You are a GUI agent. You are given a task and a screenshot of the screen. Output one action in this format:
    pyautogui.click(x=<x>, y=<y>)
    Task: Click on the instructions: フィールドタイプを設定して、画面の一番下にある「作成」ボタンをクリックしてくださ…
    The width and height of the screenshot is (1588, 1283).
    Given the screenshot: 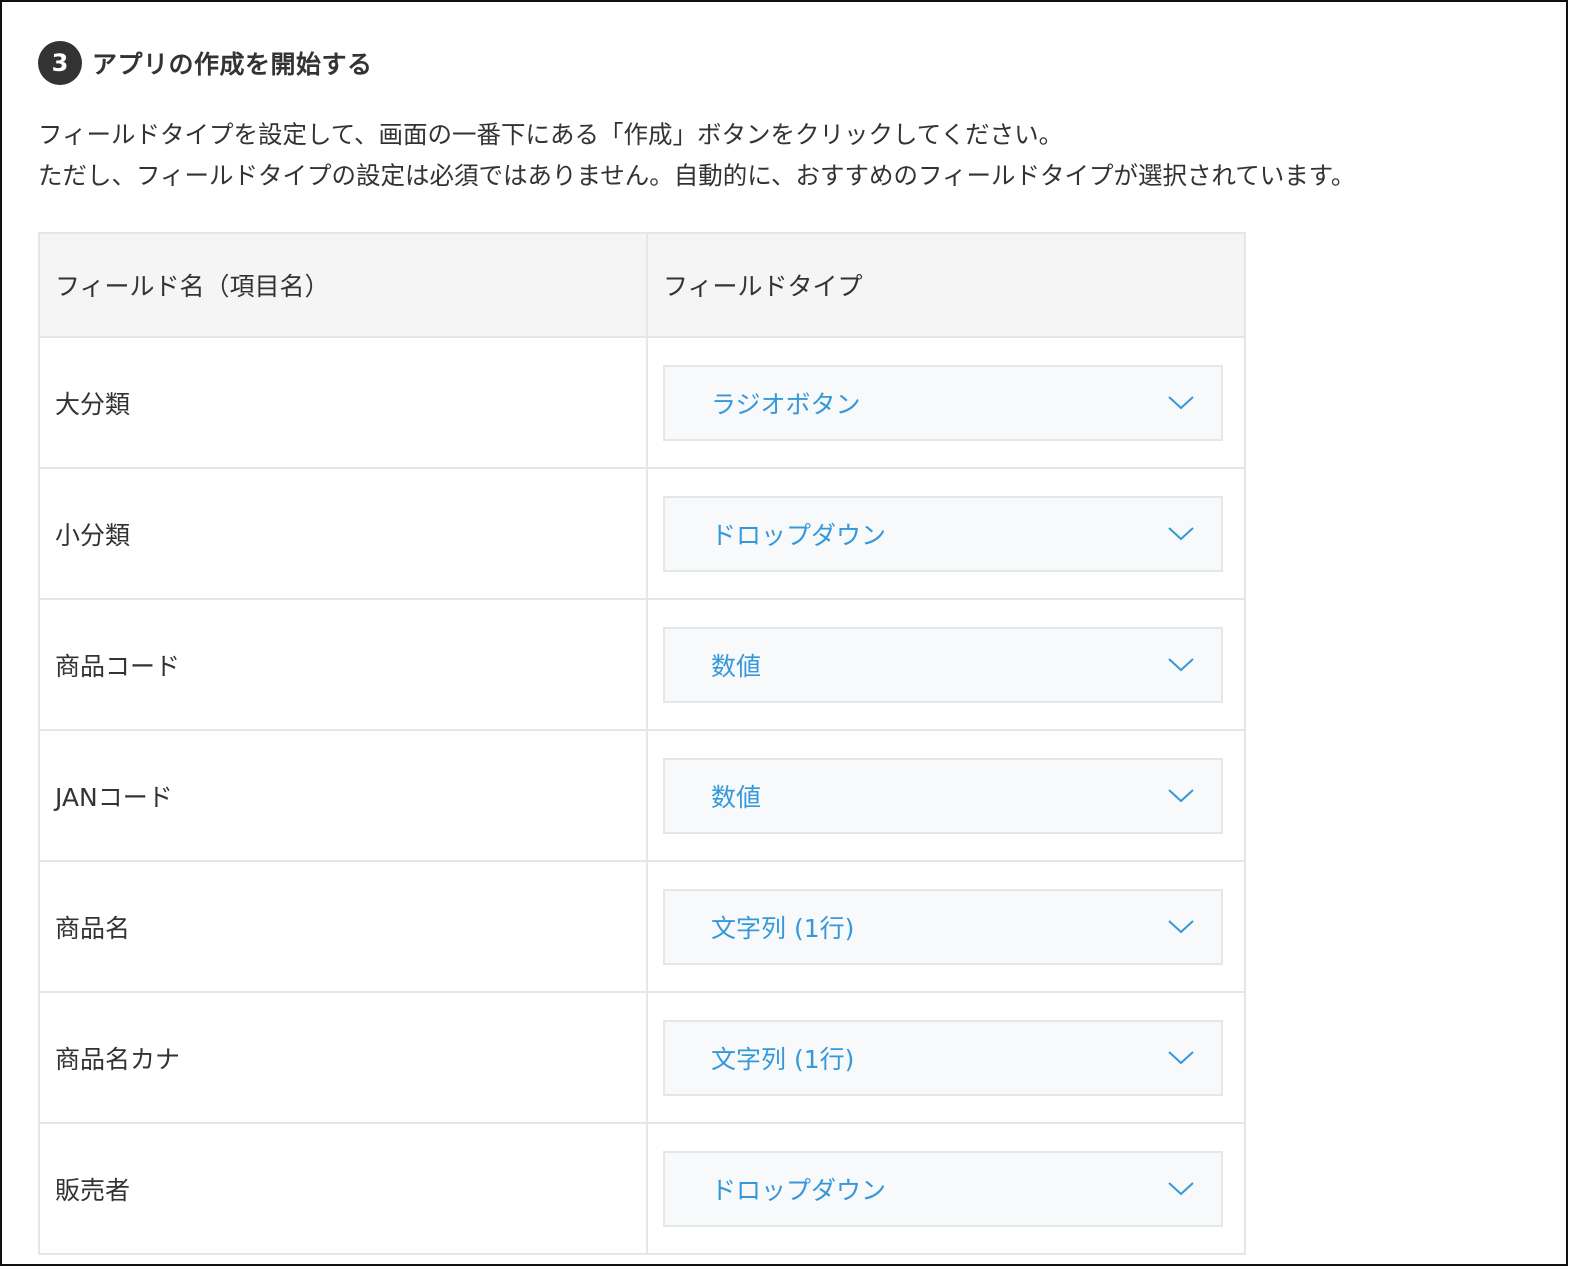 What is the action you would take?
    pyautogui.click(x=696, y=155)
    